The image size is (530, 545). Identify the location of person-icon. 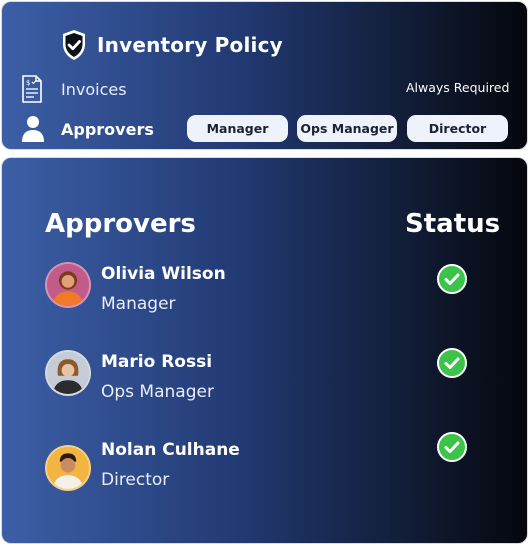
(33, 128).